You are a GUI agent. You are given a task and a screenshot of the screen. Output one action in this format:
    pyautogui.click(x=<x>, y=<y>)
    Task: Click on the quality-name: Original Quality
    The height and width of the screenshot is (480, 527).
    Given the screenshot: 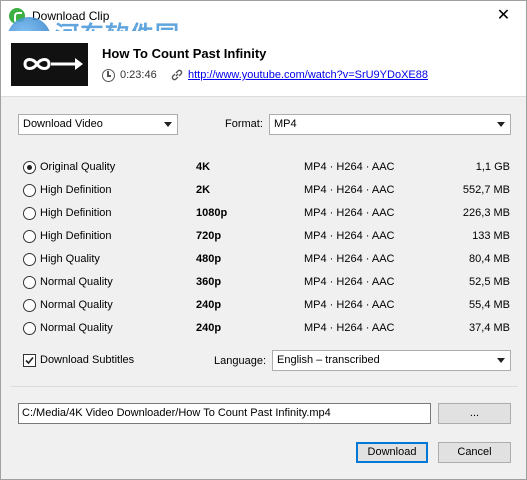 What is the action you would take?
    pyautogui.click(x=78, y=167)
    